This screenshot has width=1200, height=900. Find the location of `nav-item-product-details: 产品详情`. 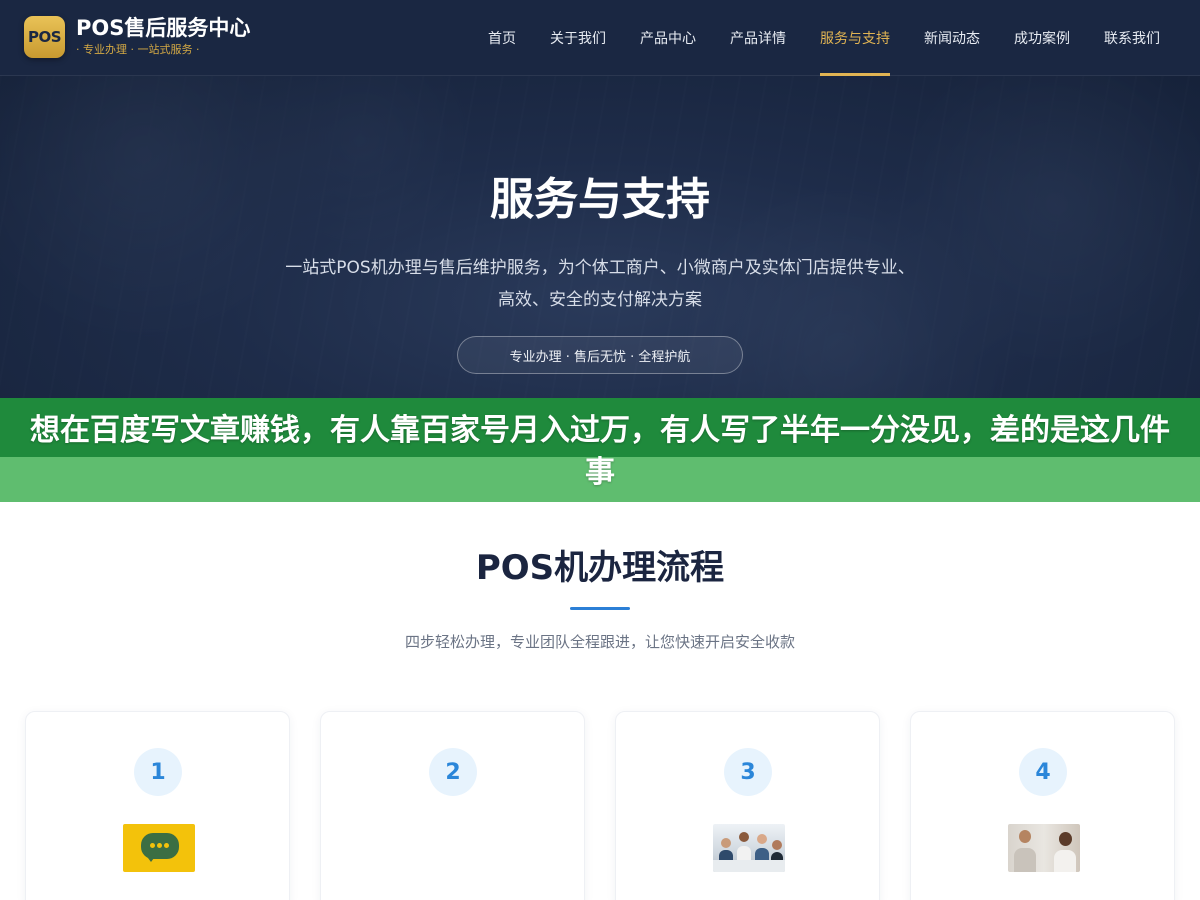

nav-item-product-details: 产品详情 is located at coordinates (758, 38).